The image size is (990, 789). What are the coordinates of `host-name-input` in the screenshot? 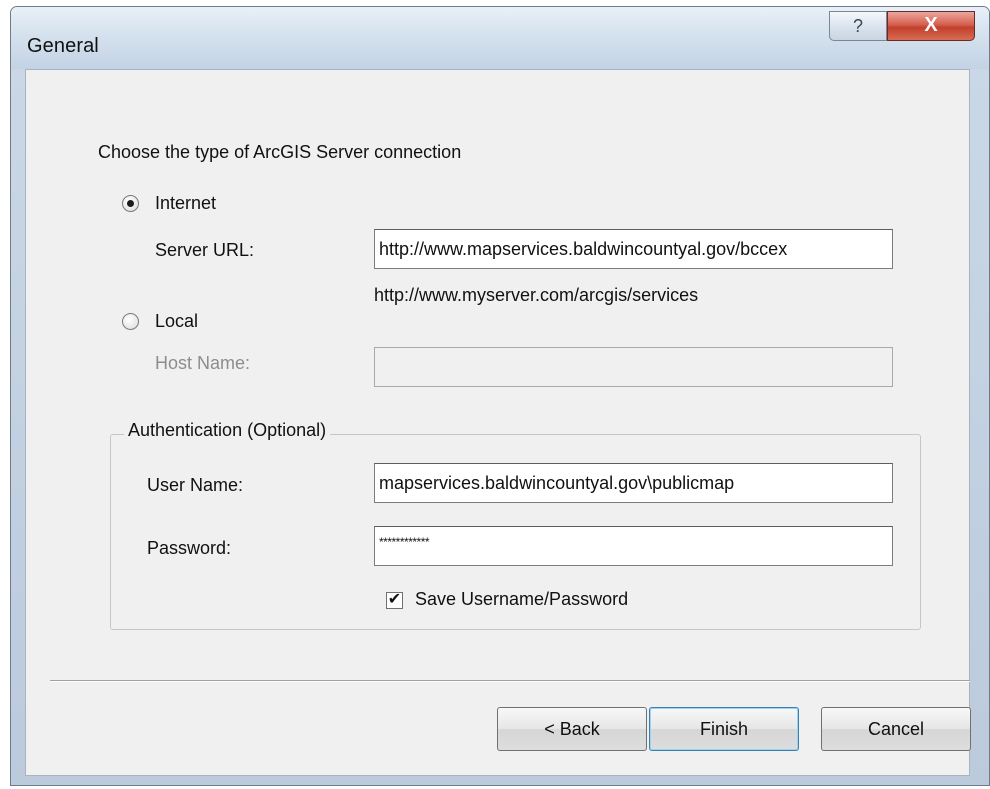 It's located at (633, 367).